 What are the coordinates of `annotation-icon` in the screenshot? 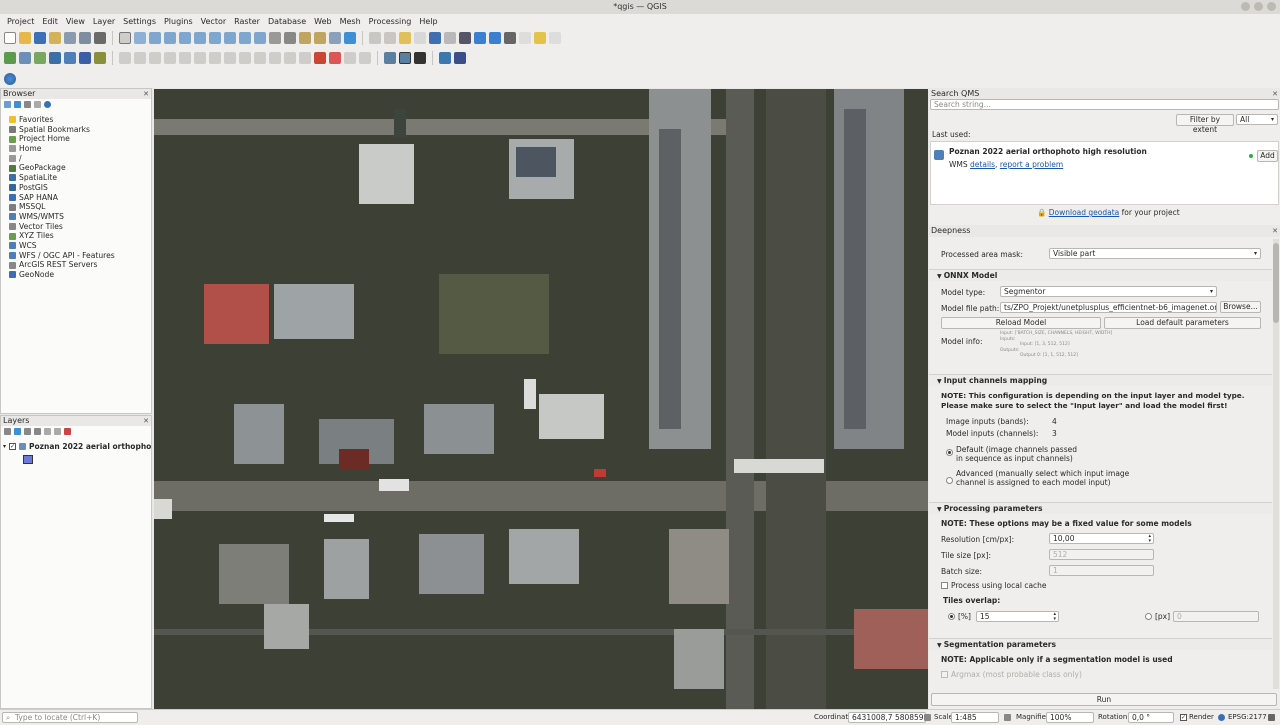 It's located at (540, 38).